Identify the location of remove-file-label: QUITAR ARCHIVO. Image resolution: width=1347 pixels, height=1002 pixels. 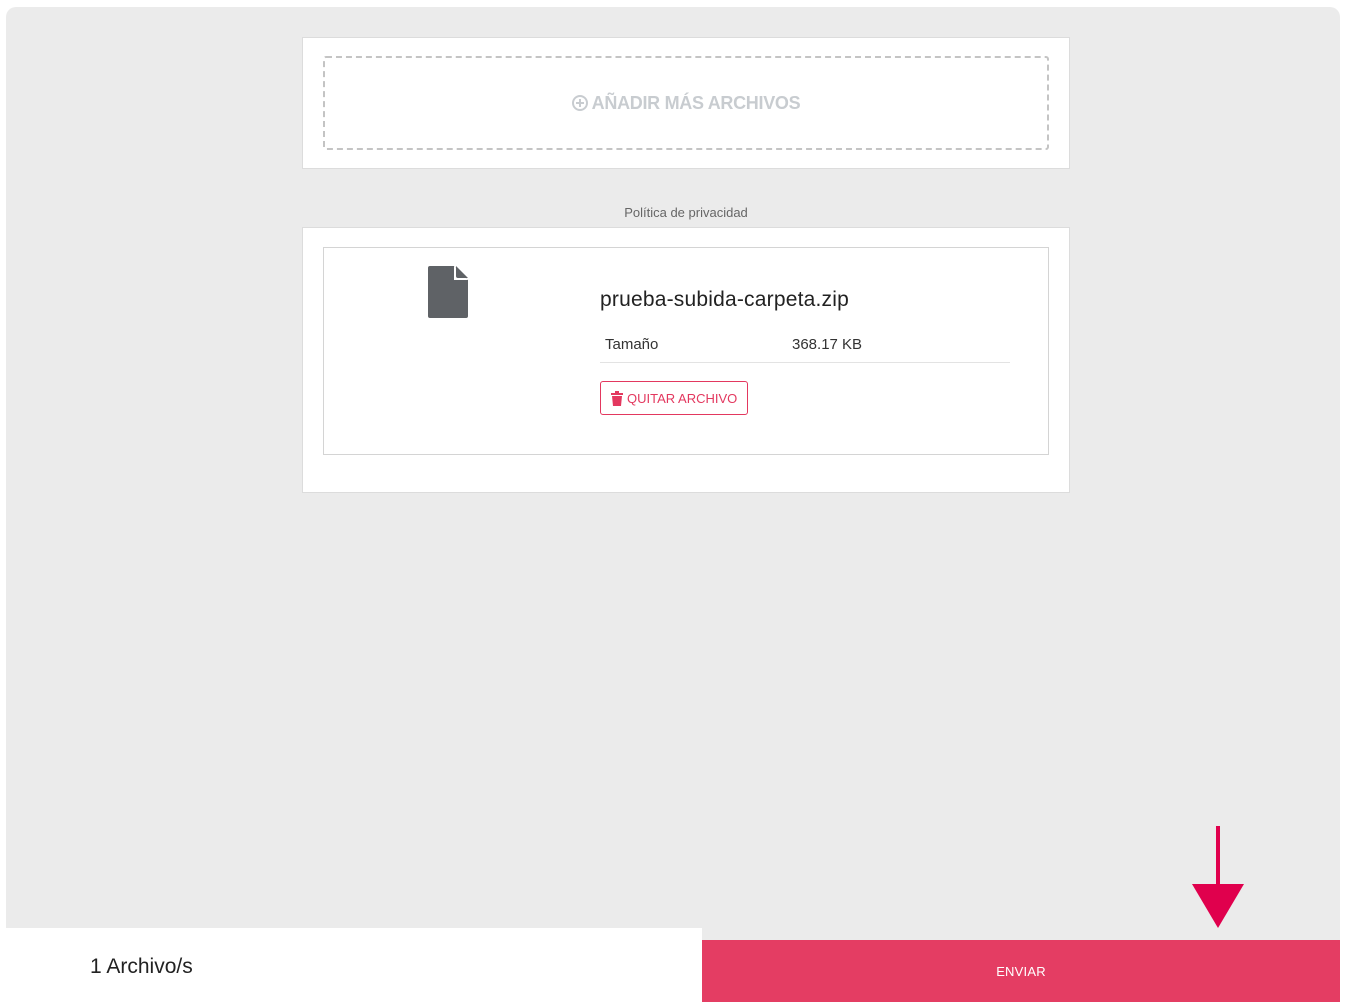
(682, 398).